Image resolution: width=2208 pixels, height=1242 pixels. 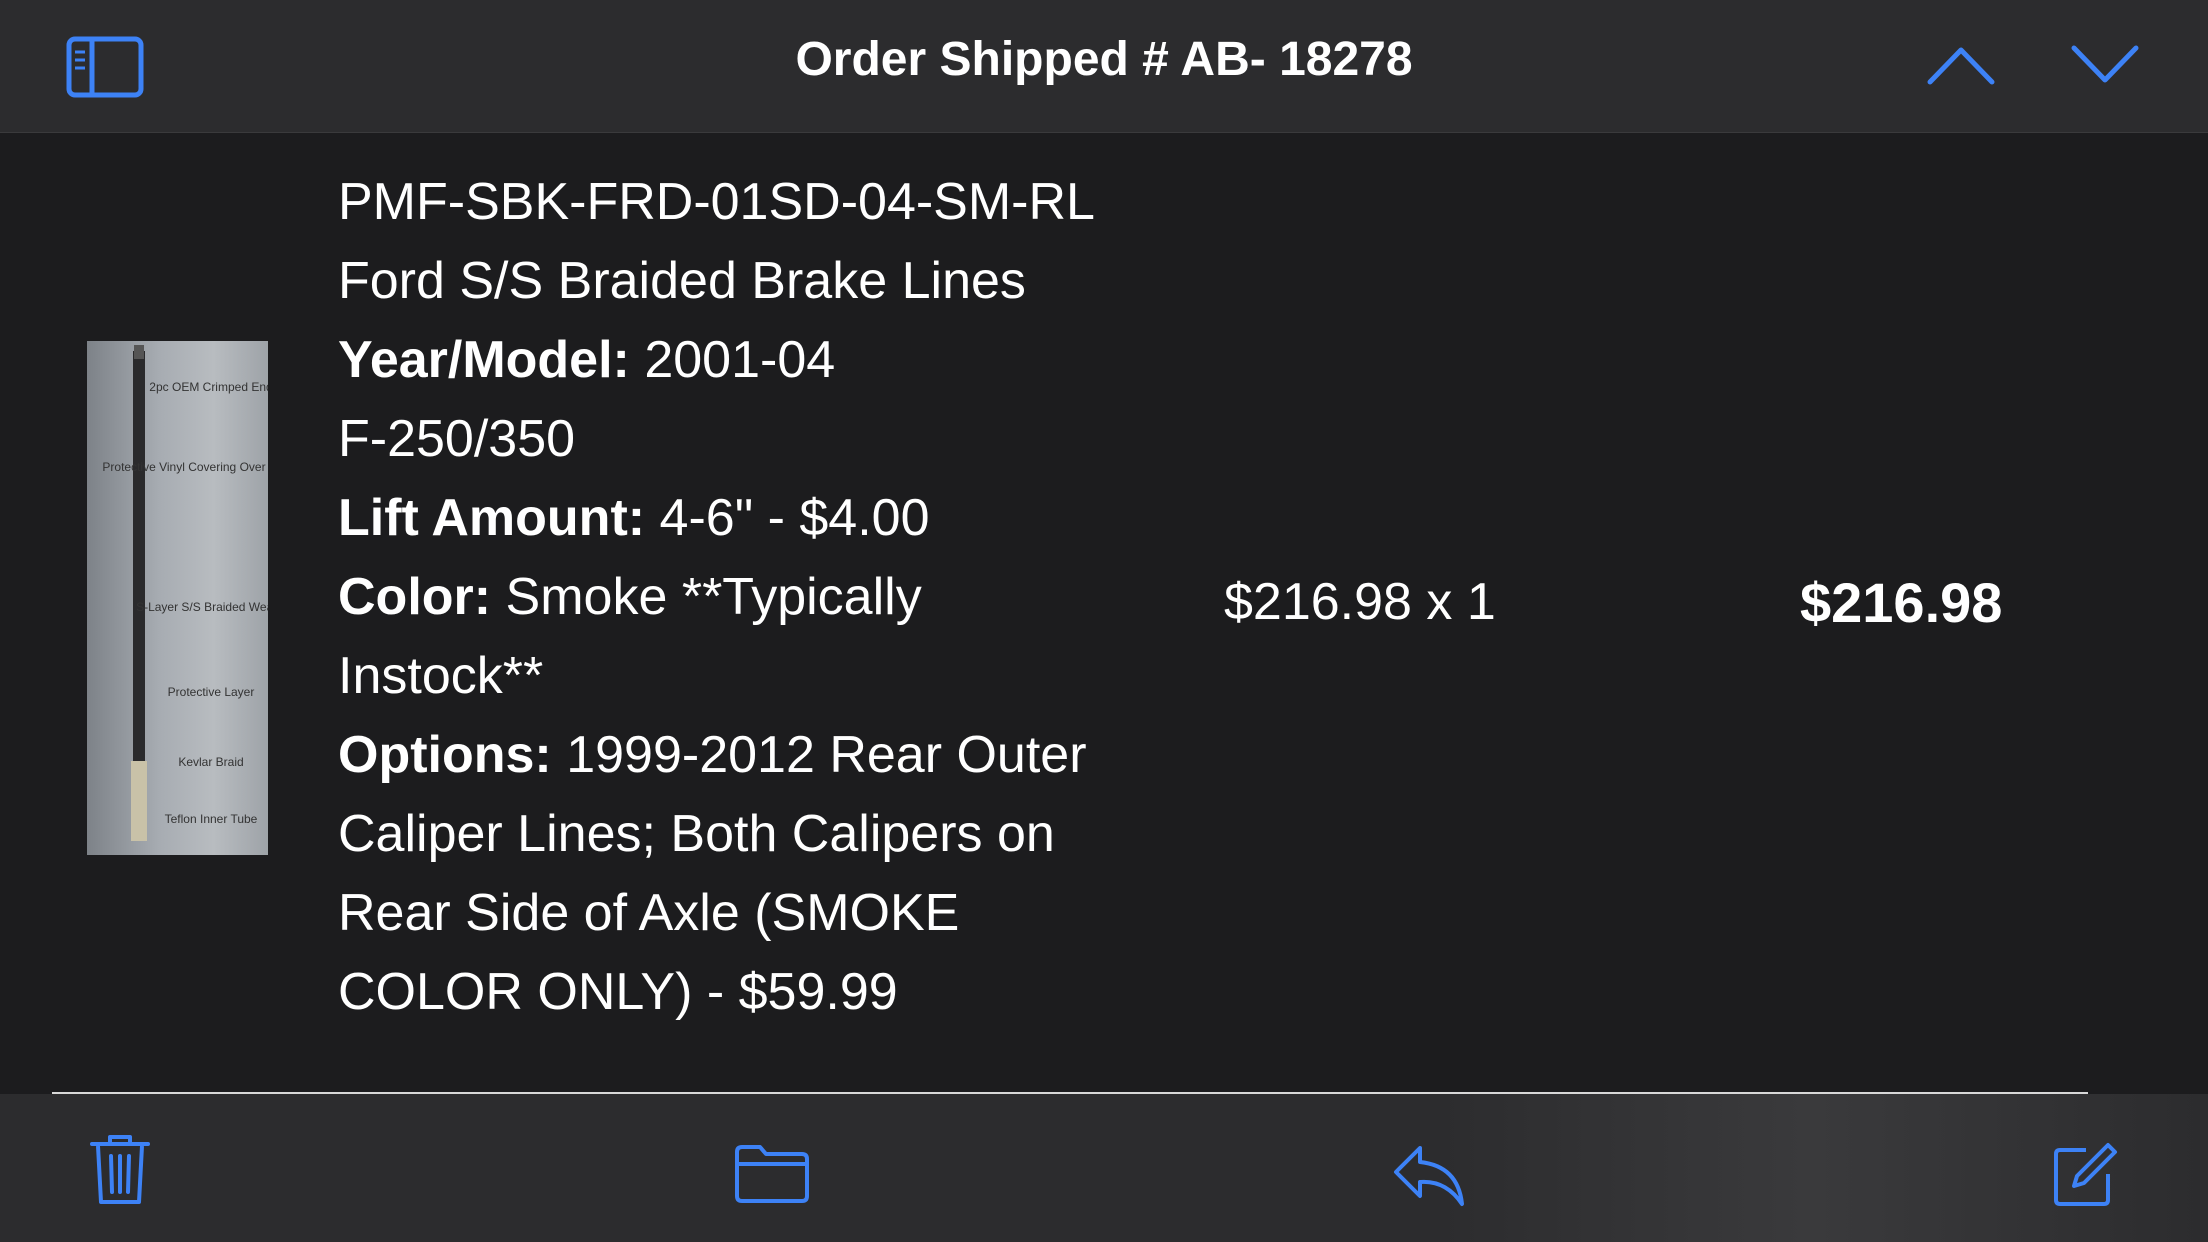 I want to click on top-bar: Order Shipped # AB- 18278, so click(x=1104, y=66).